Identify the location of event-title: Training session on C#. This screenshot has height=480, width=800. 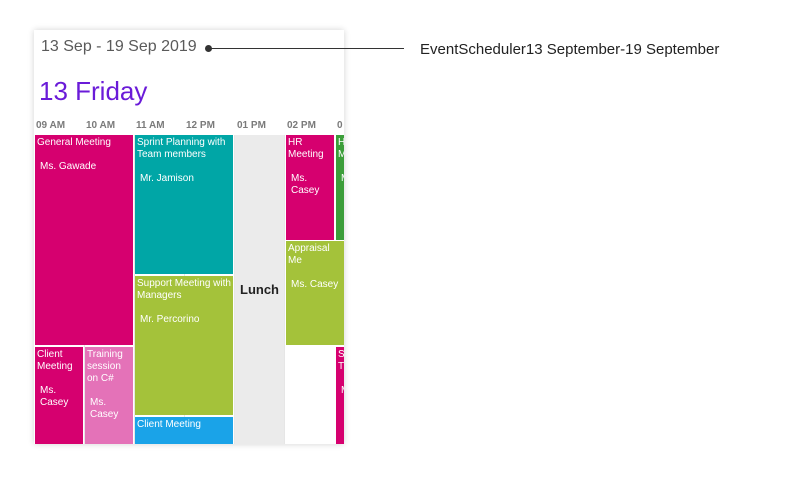
(105, 366).